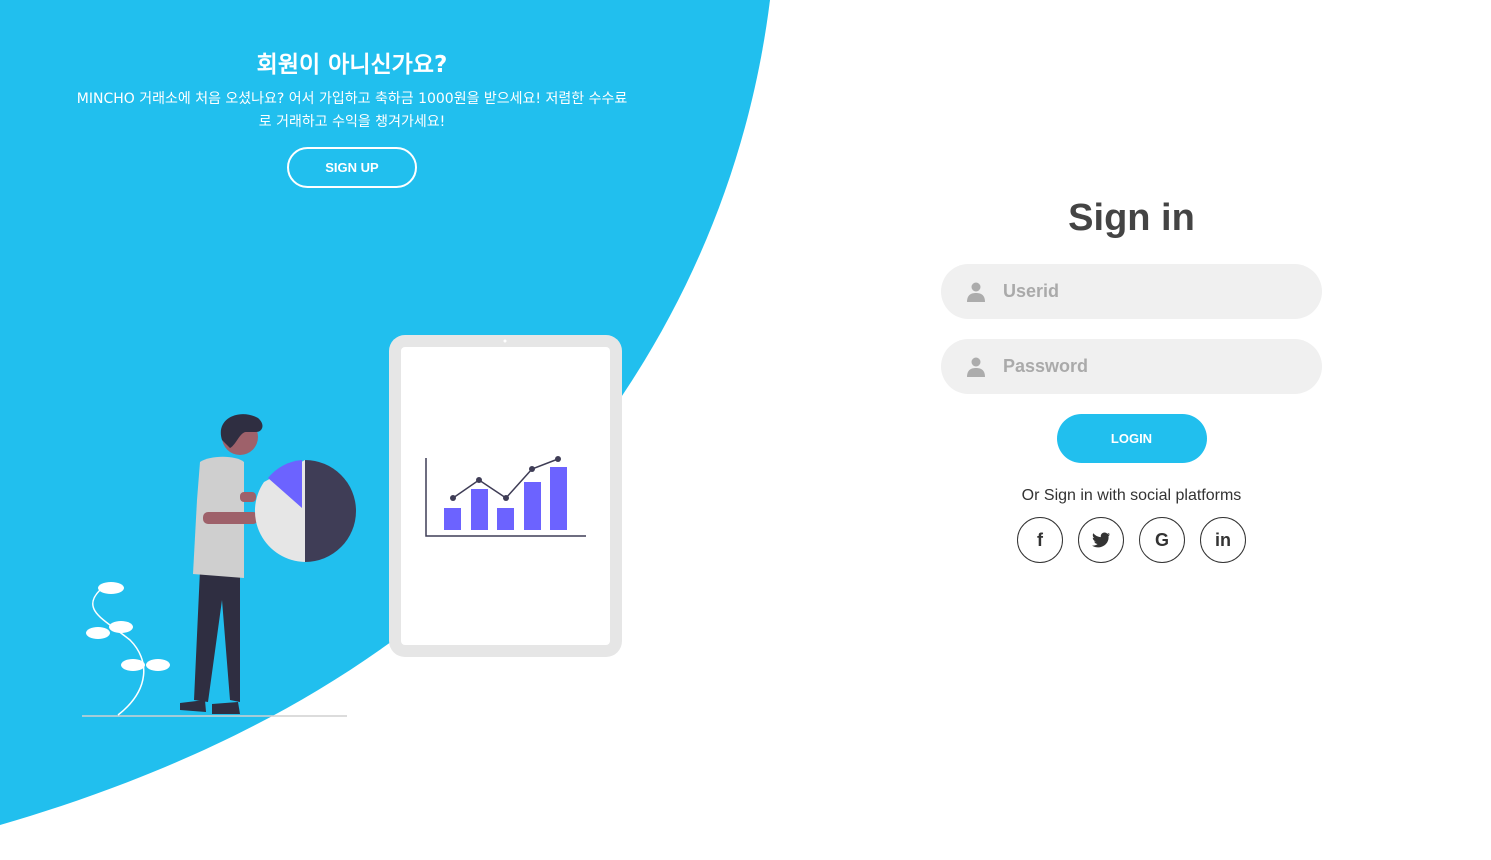 This screenshot has width=1491, height=860. I want to click on google-icon: G, so click(1161, 539).